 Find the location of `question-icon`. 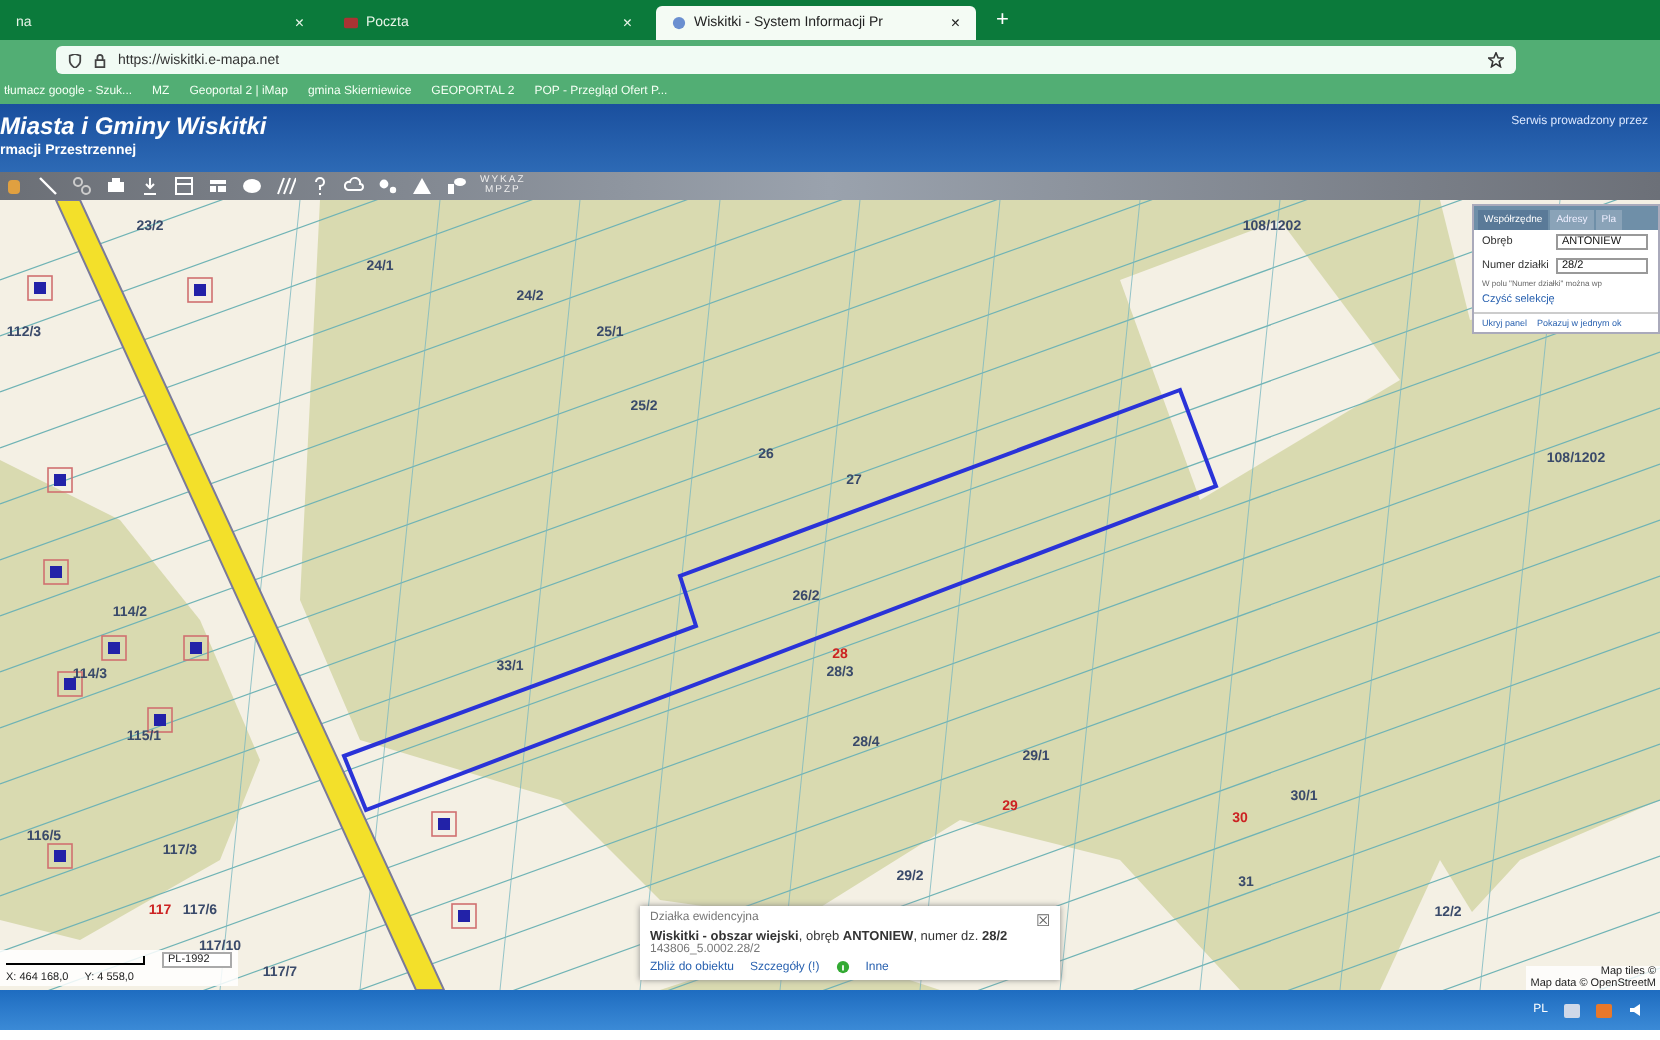

question-icon is located at coordinates (320, 186).